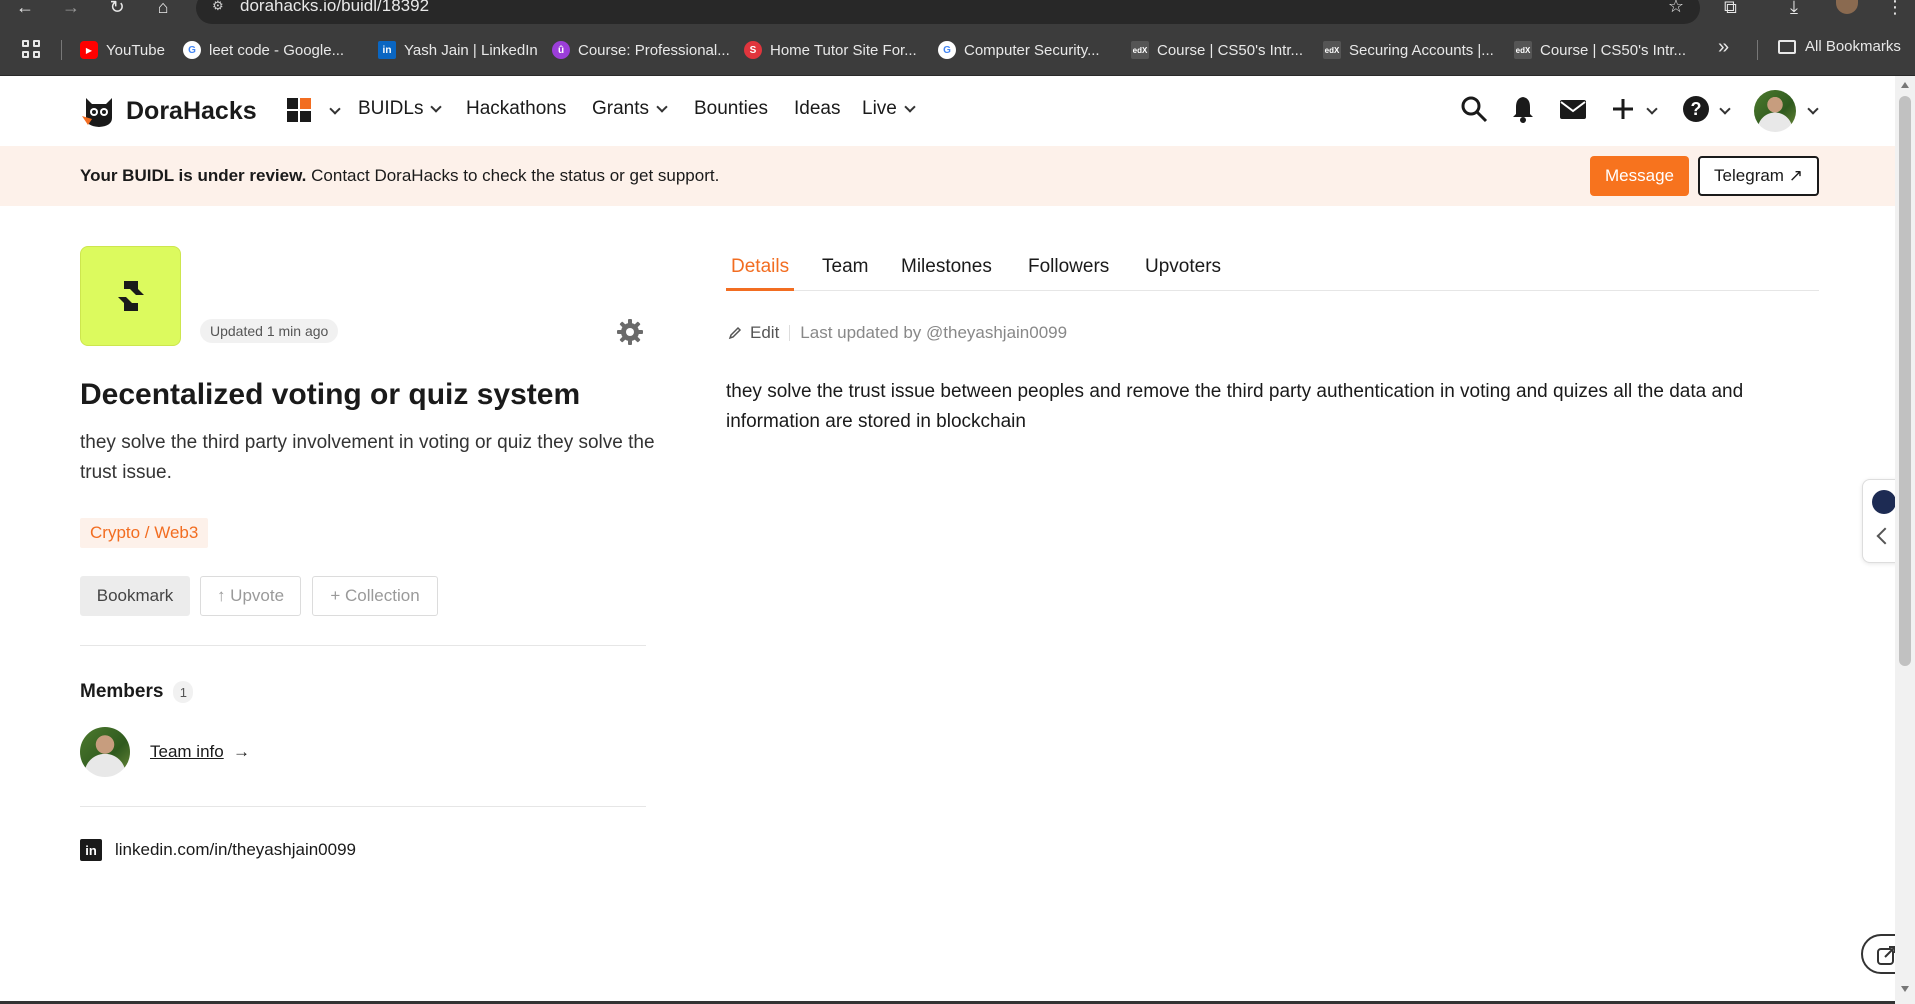  Describe the element at coordinates (105, 752) in the screenshot. I see `member-avatar` at that location.